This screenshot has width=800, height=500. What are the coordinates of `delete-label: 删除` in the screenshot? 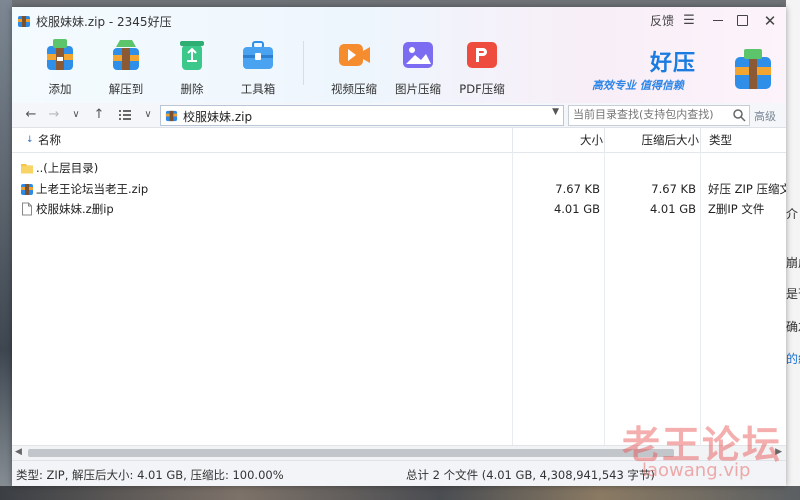 It's located at (192, 89).